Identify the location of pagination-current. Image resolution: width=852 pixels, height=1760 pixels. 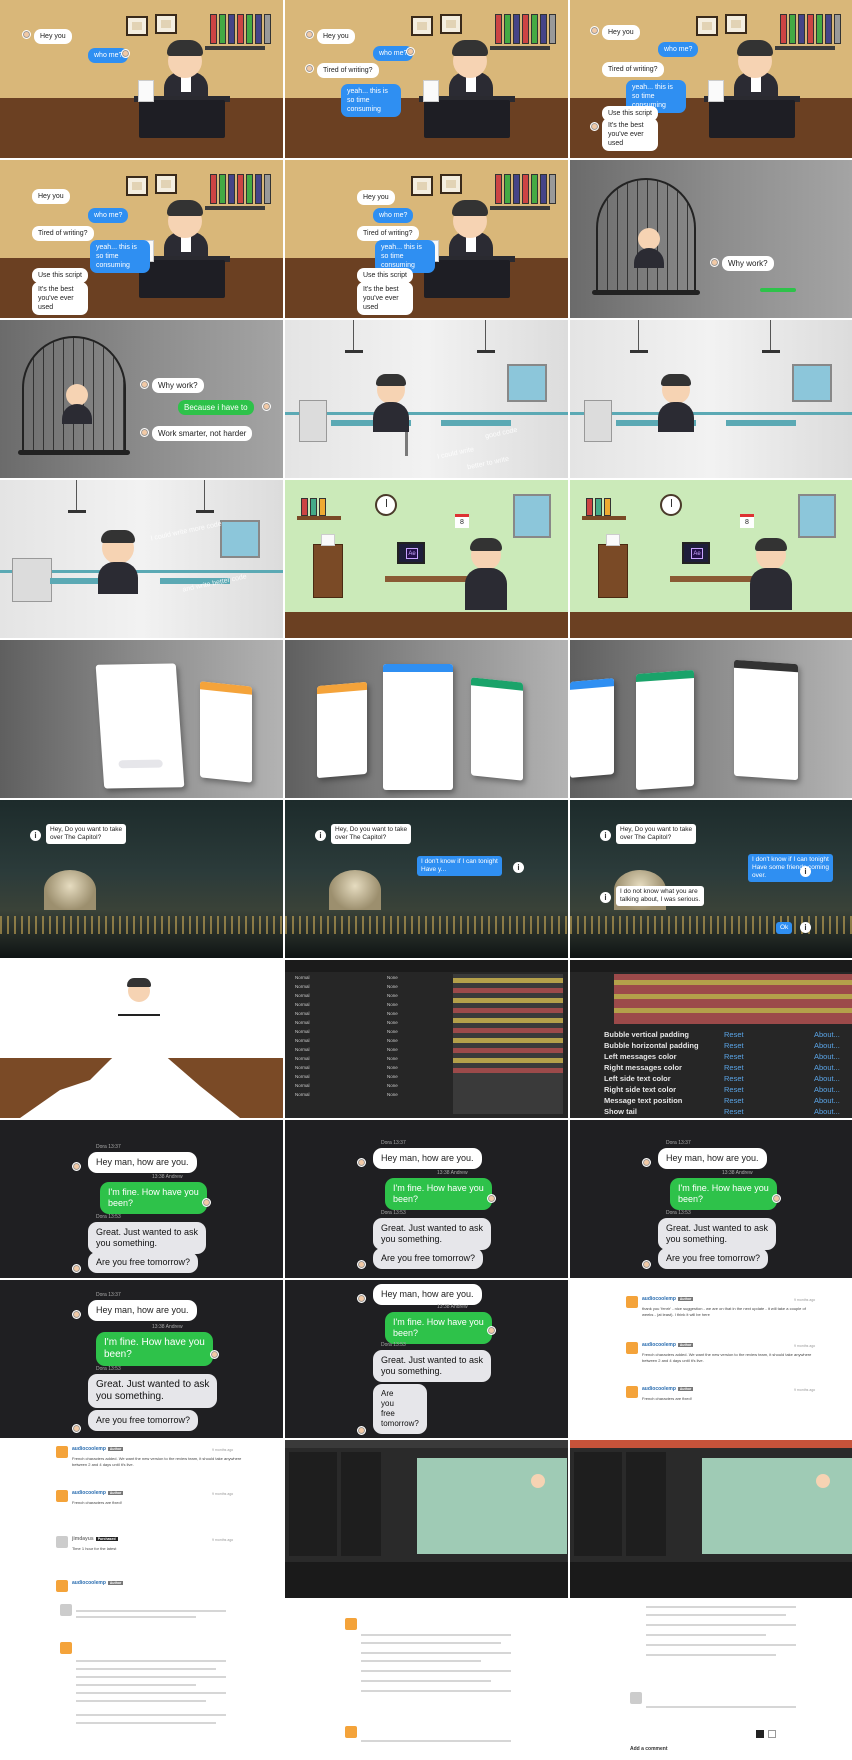
(760, 1734).